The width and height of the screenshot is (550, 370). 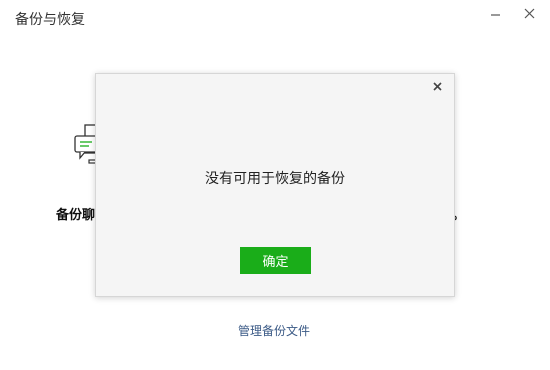 I want to click on minimize-button, so click(x=496, y=14).